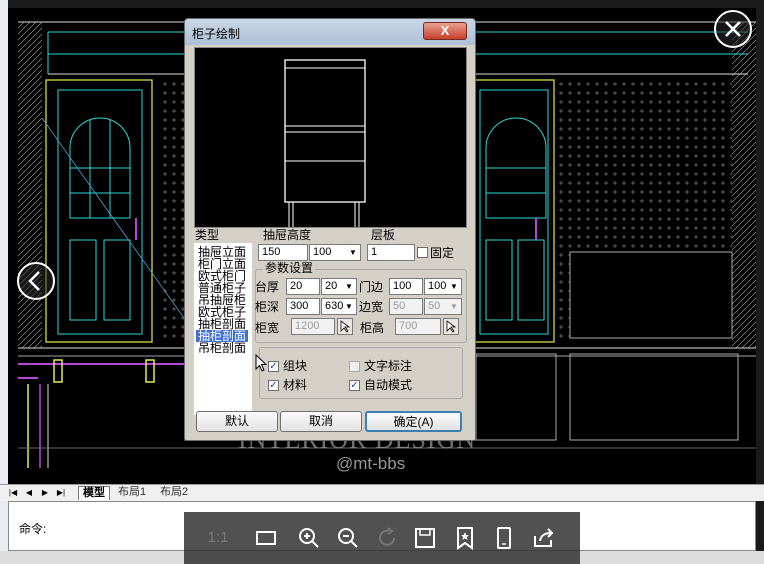 Image resolution: width=764 pixels, height=564 pixels. I want to click on mouse-cursor-icon, so click(261, 363).